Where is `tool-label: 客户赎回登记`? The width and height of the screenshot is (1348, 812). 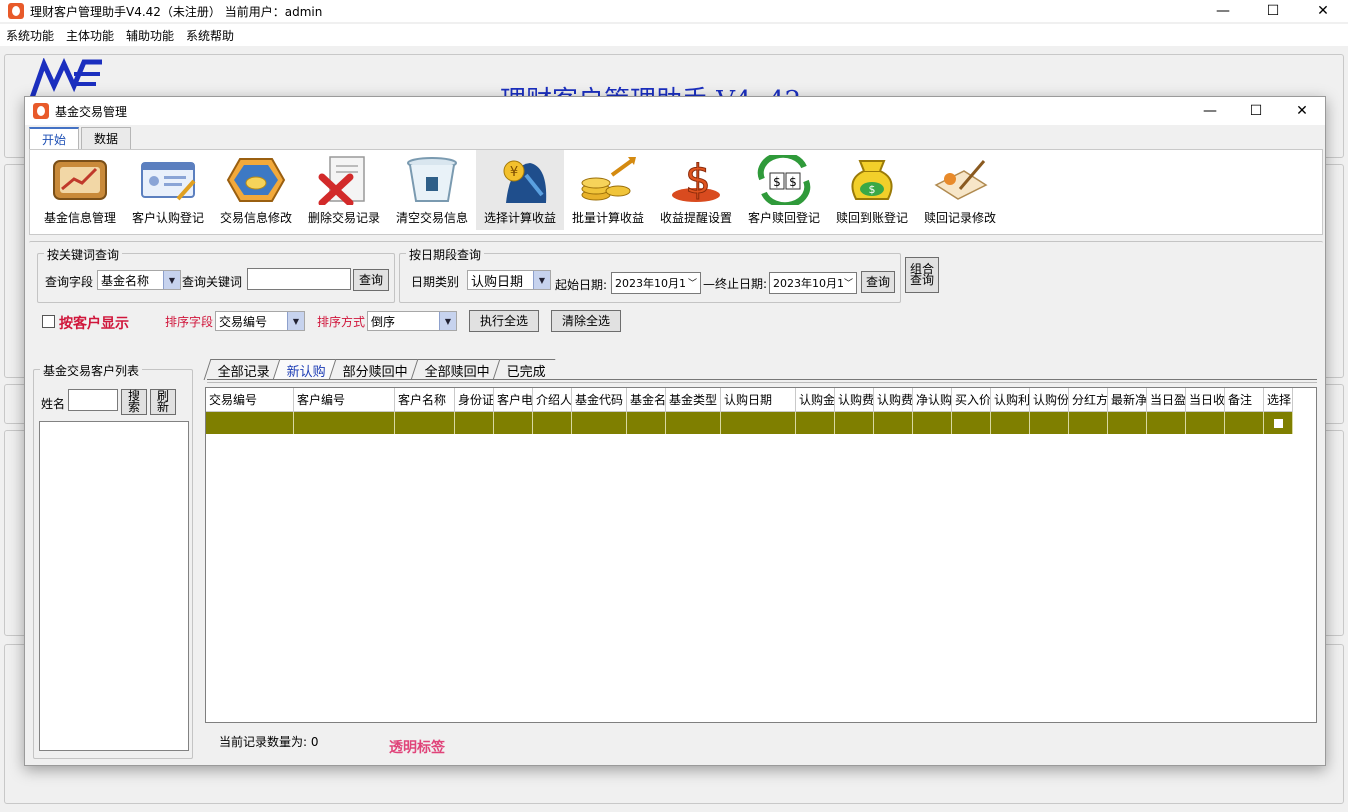 tool-label: 客户赎回登记 is located at coordinates (783, 218).